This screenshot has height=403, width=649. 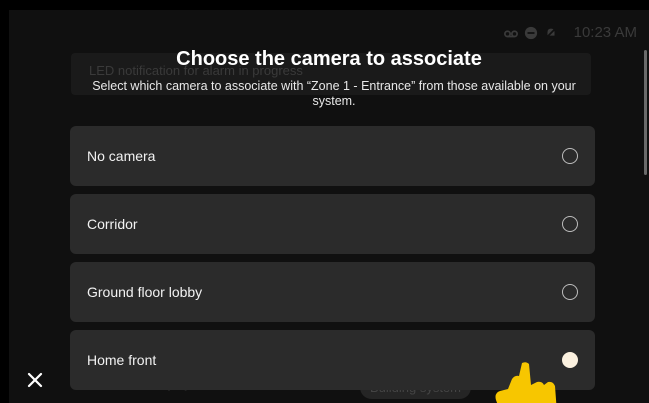 What do you see at coordinates (145, 292) in the screenshot?
I see `camera-option-label: Ground floor lobby` at bounding box center [145, 292].